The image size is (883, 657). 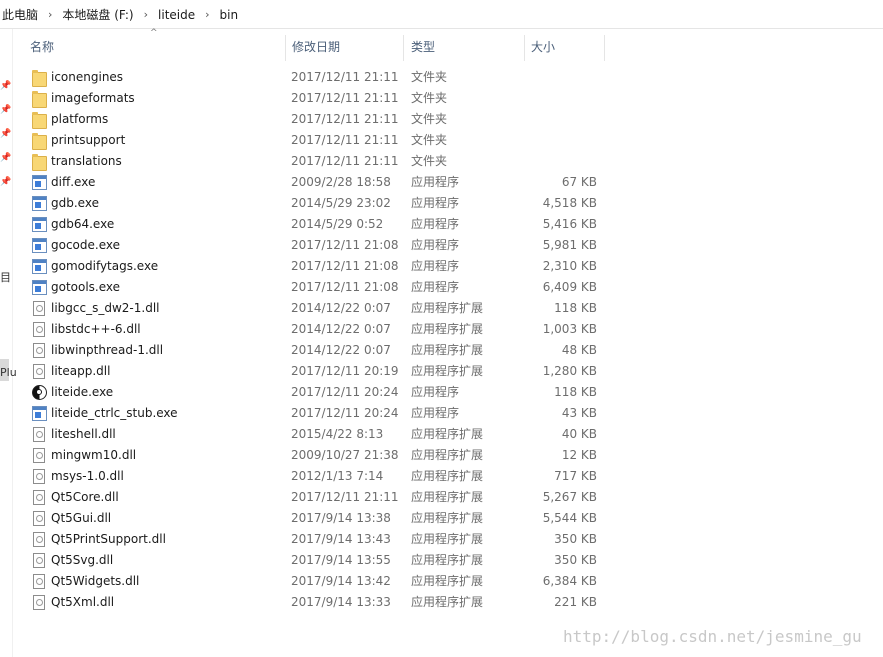 I want to click on file-name: gomodifytags.exe, so click(x=105, y=266).